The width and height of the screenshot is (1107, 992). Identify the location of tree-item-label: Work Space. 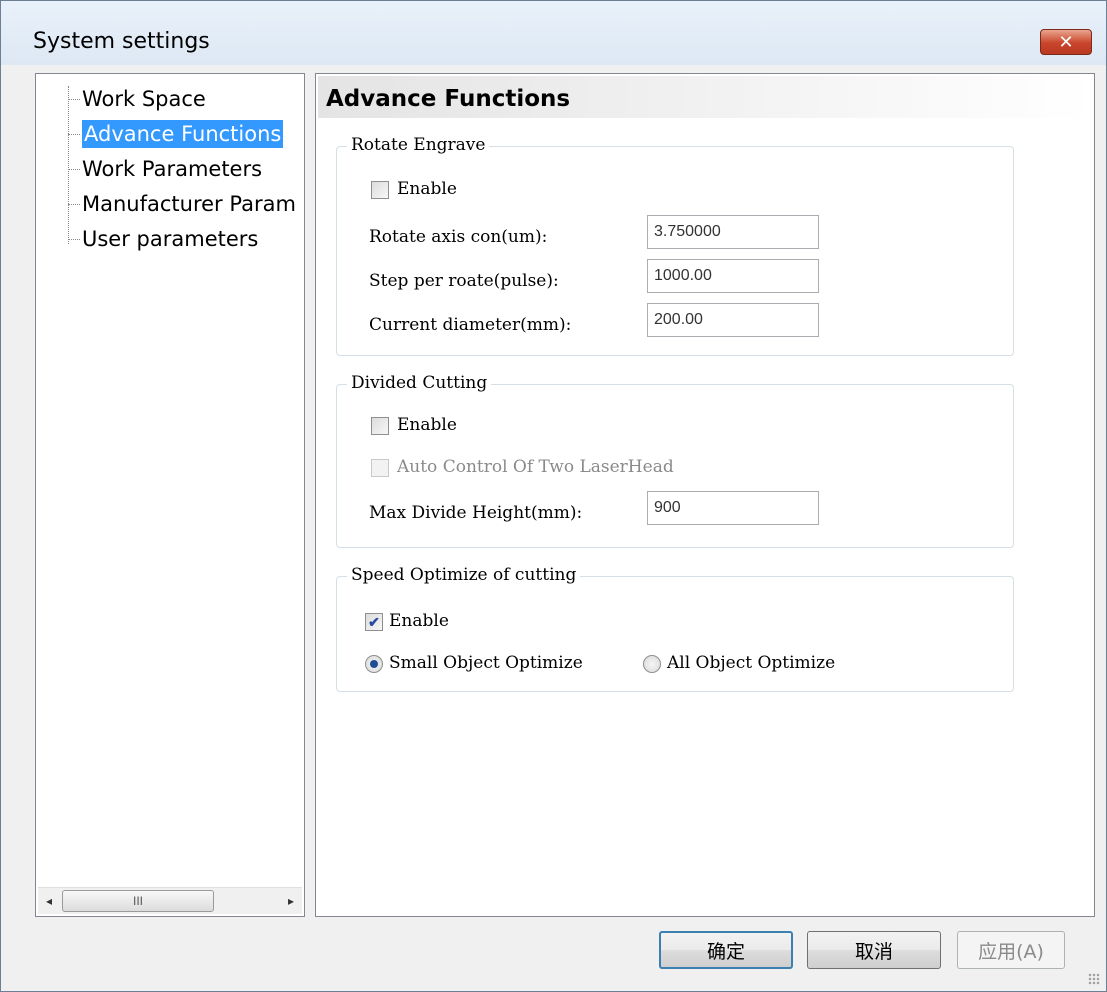
(144, 99).